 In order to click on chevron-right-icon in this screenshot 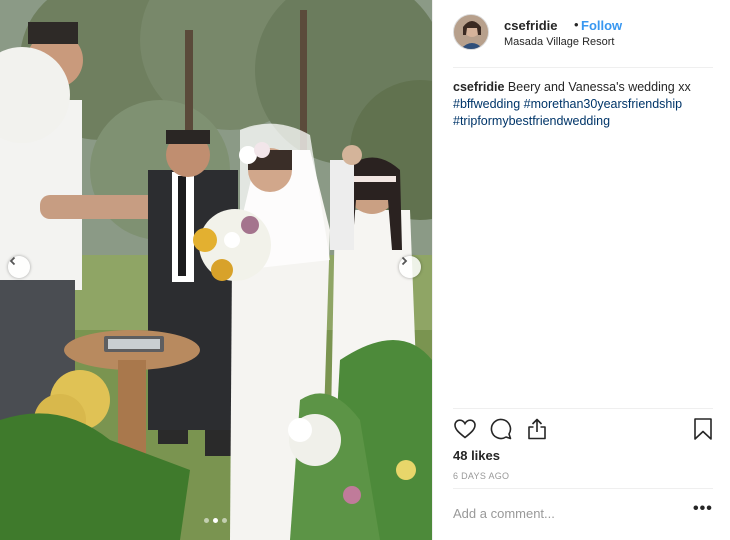, I will do `click(404, 261)`.